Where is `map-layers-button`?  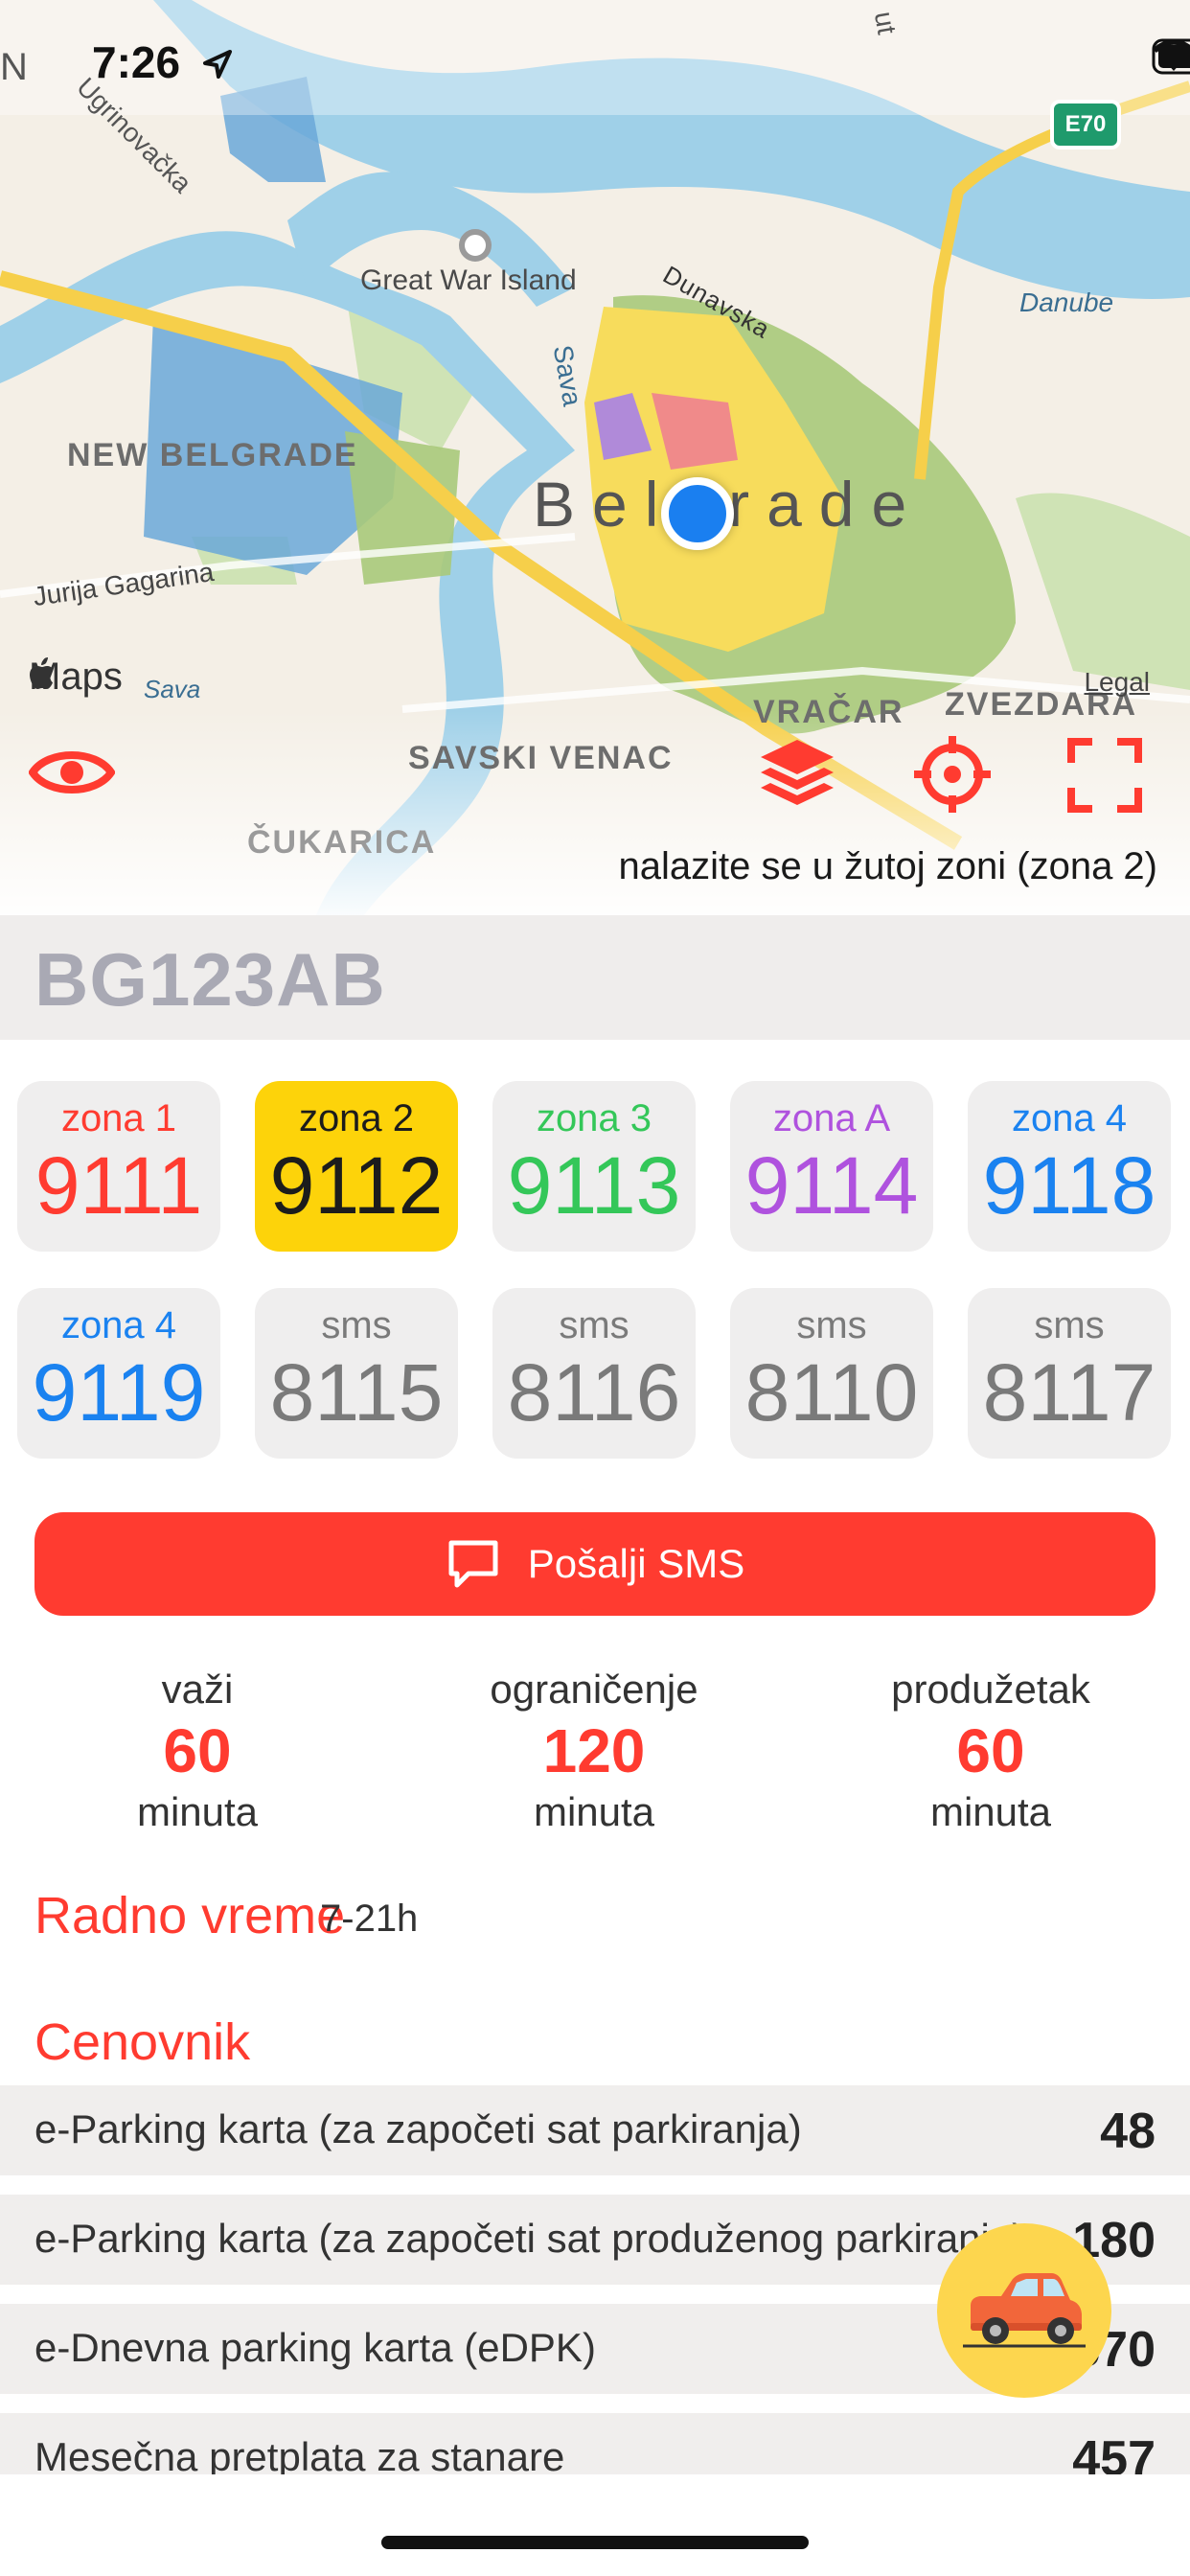
map-layers-button is located at coordinates (803, 779).